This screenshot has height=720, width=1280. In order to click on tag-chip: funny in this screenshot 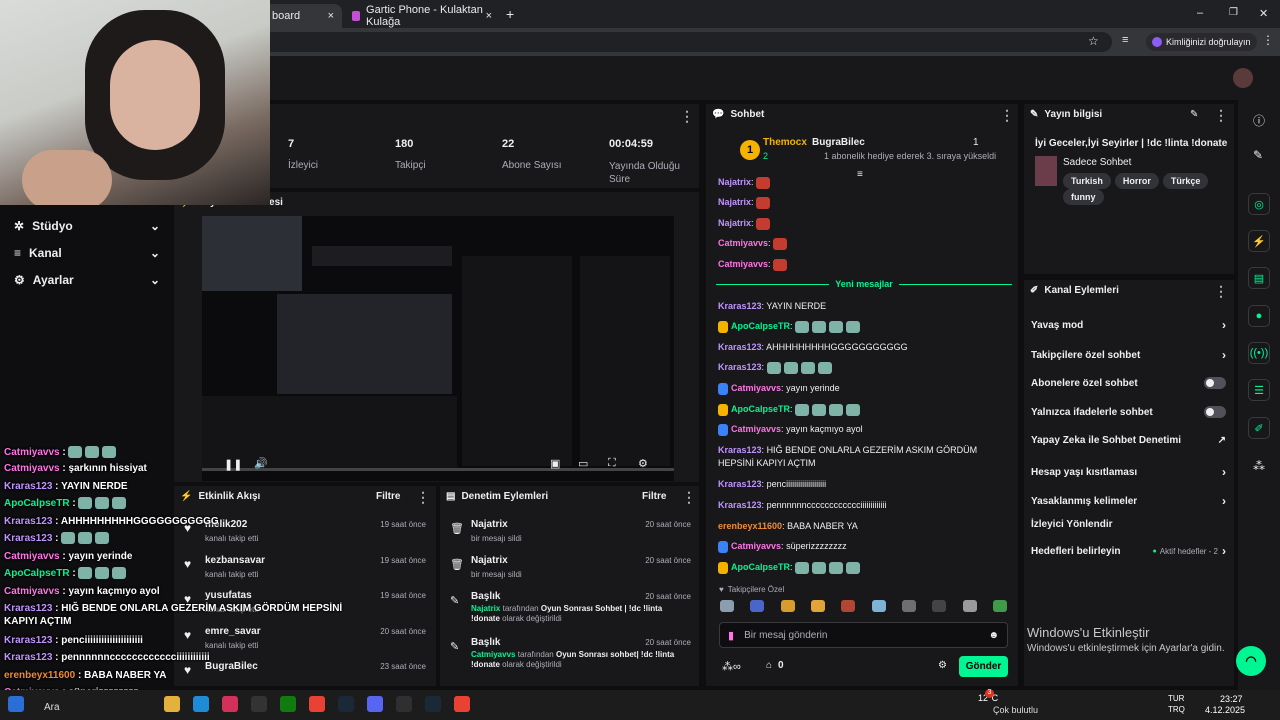, I will do `click(1083, 197)`.